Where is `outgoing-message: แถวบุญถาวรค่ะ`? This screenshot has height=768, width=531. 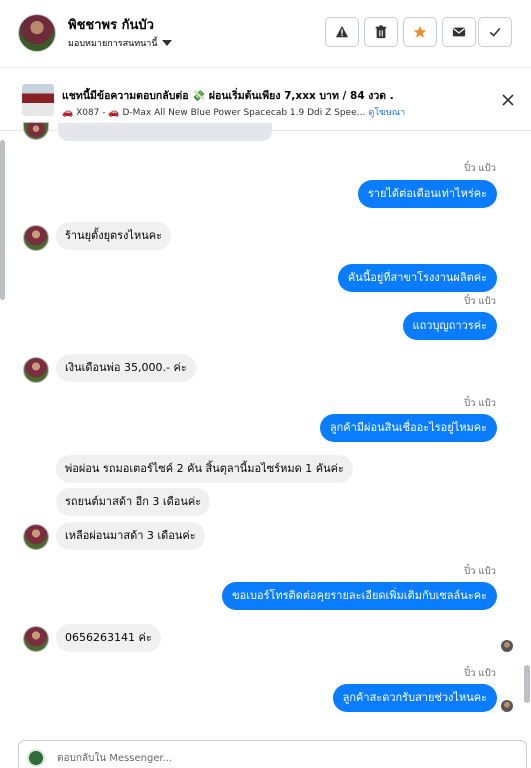
outgoing-message: แถวบุญถาวรค่ะ is located at coordinates (449, 326).